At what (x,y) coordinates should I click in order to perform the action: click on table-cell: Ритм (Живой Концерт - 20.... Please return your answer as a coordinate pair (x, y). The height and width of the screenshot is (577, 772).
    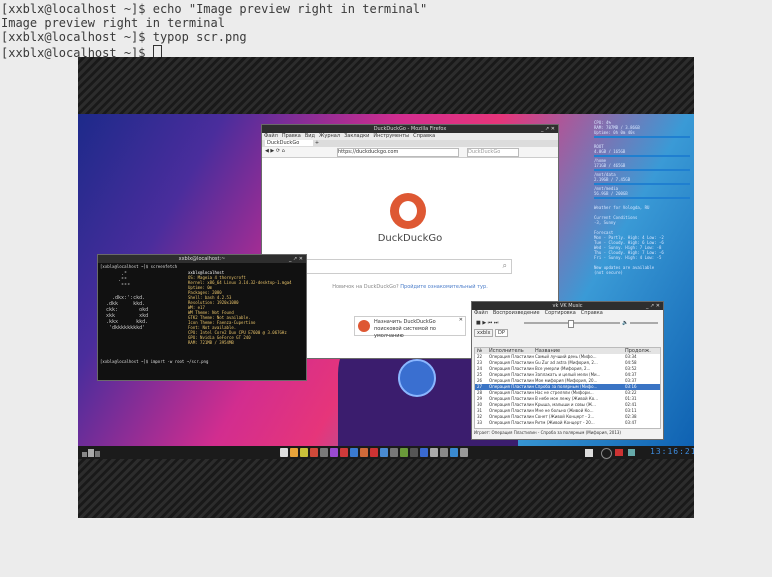
    Looking at the image, I should click on (565, 422).